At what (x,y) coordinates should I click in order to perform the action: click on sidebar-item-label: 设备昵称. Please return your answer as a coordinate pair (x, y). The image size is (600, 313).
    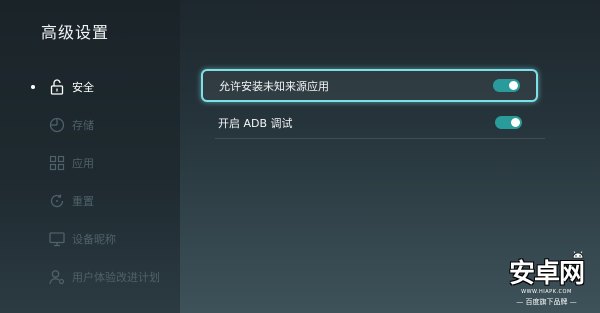
    Looking at the image, I should click on (94, 239).